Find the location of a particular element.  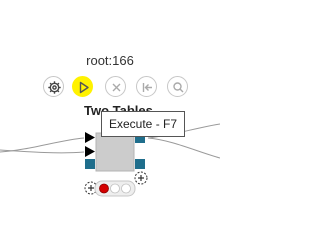

node-status-traffic-light is located at coordinates (115, 188).